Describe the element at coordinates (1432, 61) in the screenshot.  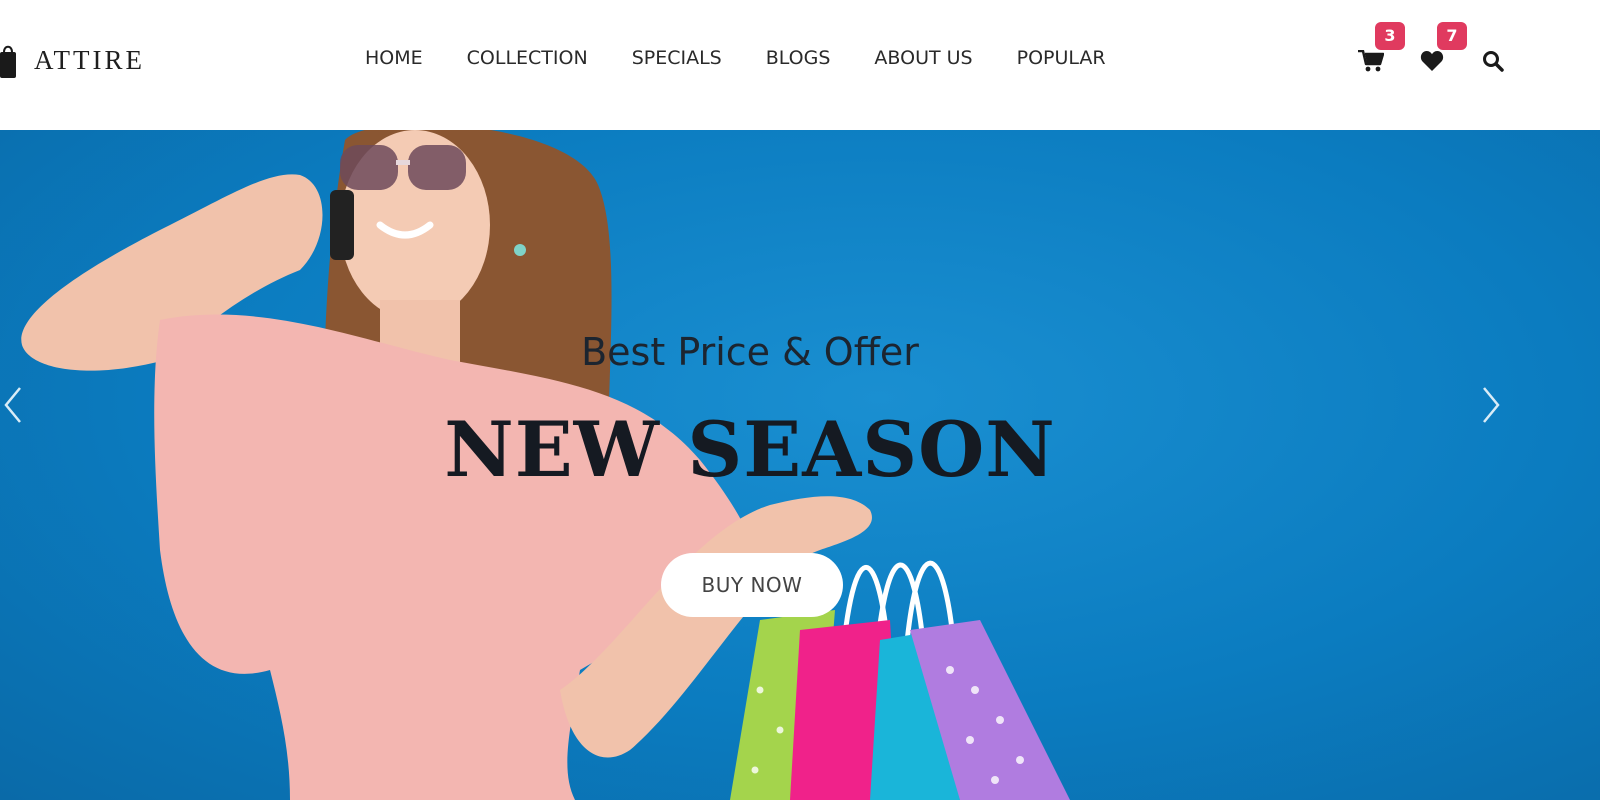
I see `heart-icon` at that location.